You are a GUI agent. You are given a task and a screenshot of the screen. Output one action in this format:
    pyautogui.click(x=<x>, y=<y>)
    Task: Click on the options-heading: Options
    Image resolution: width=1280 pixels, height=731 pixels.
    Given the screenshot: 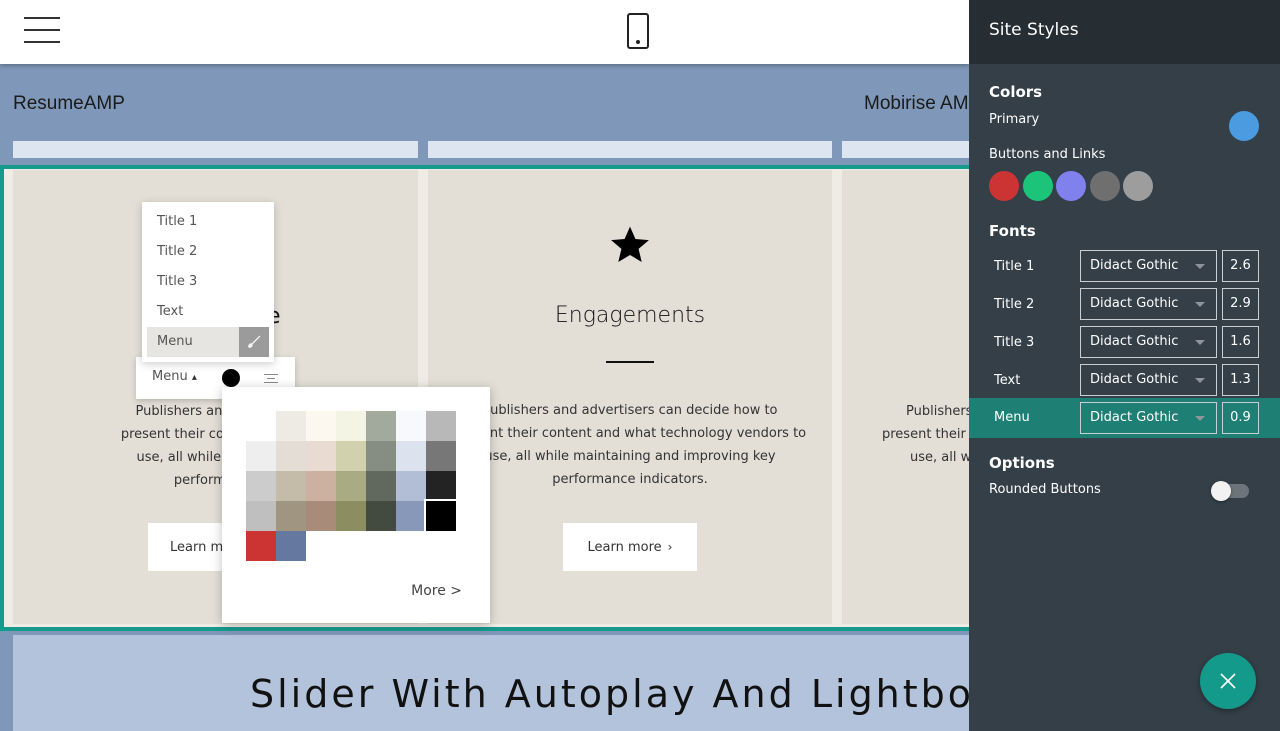 What is the action you would take?
    pyautogui.click(x=1022, y=463)
    